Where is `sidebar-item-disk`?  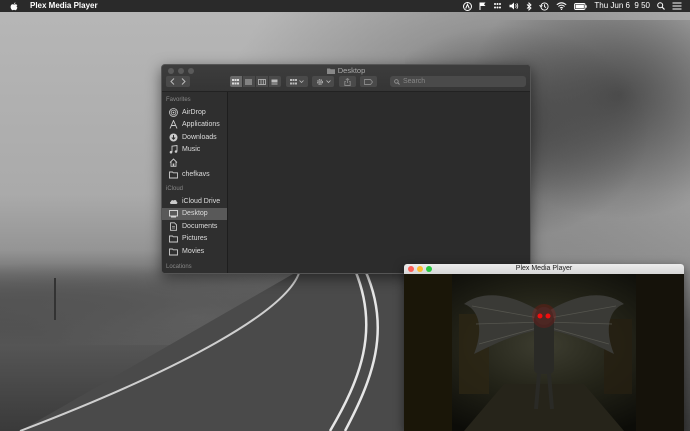 sidebar-item-disk is located at coordinates (194, 274).